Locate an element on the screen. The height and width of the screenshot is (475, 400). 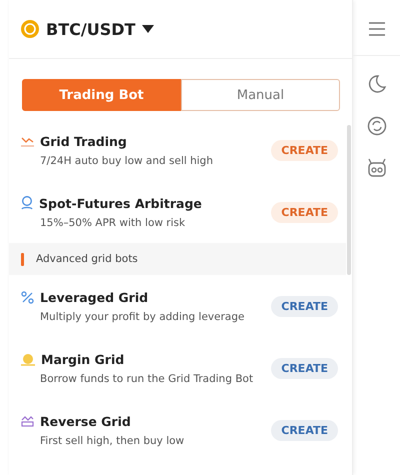
bot-description: 15%–50% APR with low risk is located at coordinates (112, 222).